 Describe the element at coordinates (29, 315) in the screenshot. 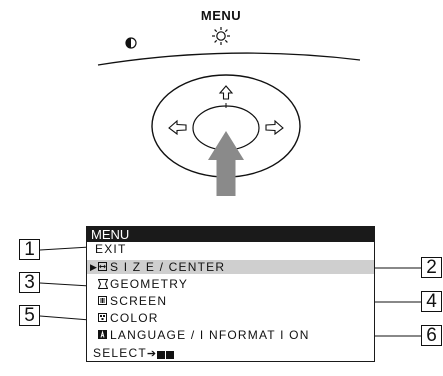

I see `callout-5: 5` at that location.